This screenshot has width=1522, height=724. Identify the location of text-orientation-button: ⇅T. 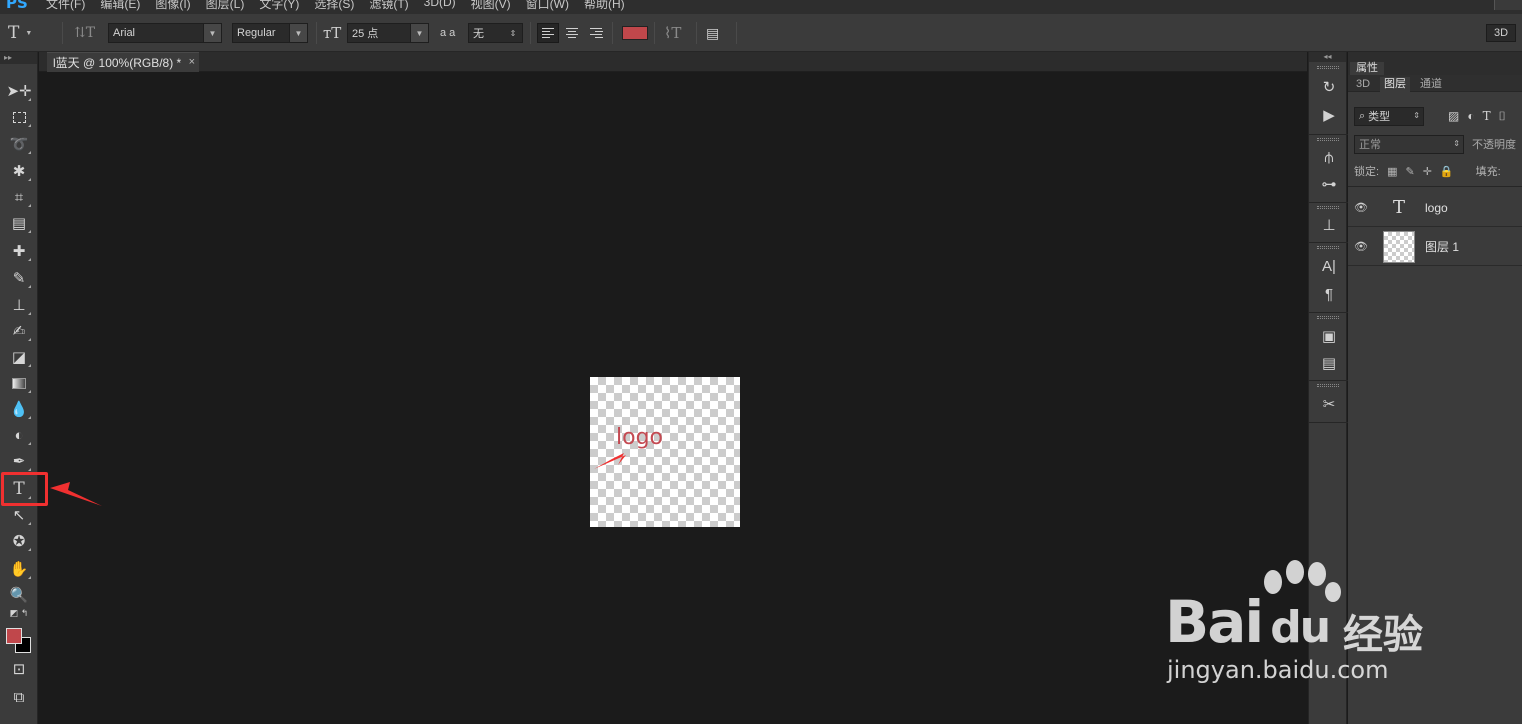
(84, 33).